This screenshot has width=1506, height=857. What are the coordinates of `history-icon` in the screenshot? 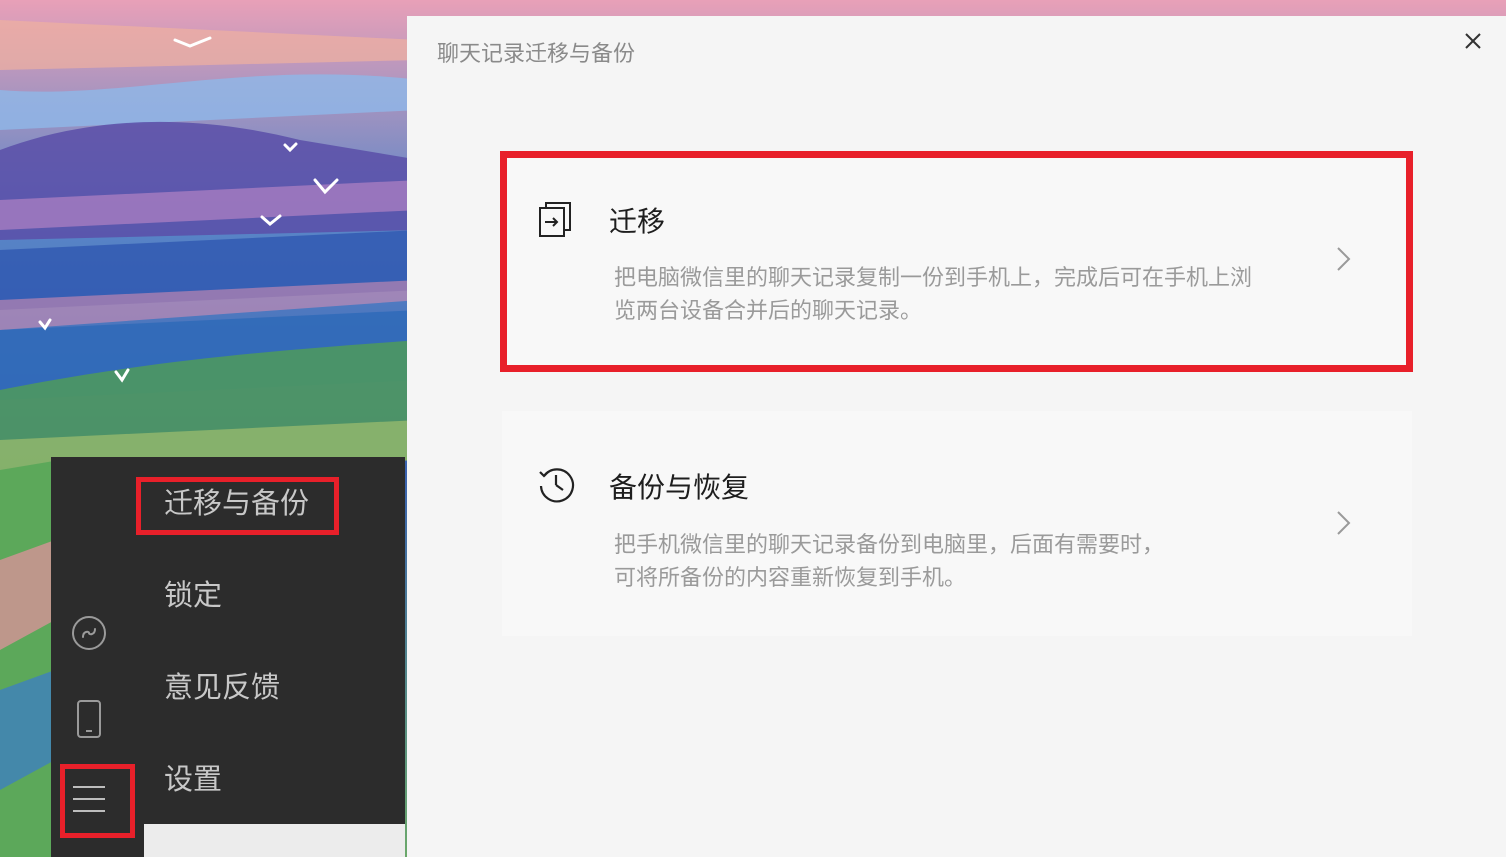 It's located at (555, 483).